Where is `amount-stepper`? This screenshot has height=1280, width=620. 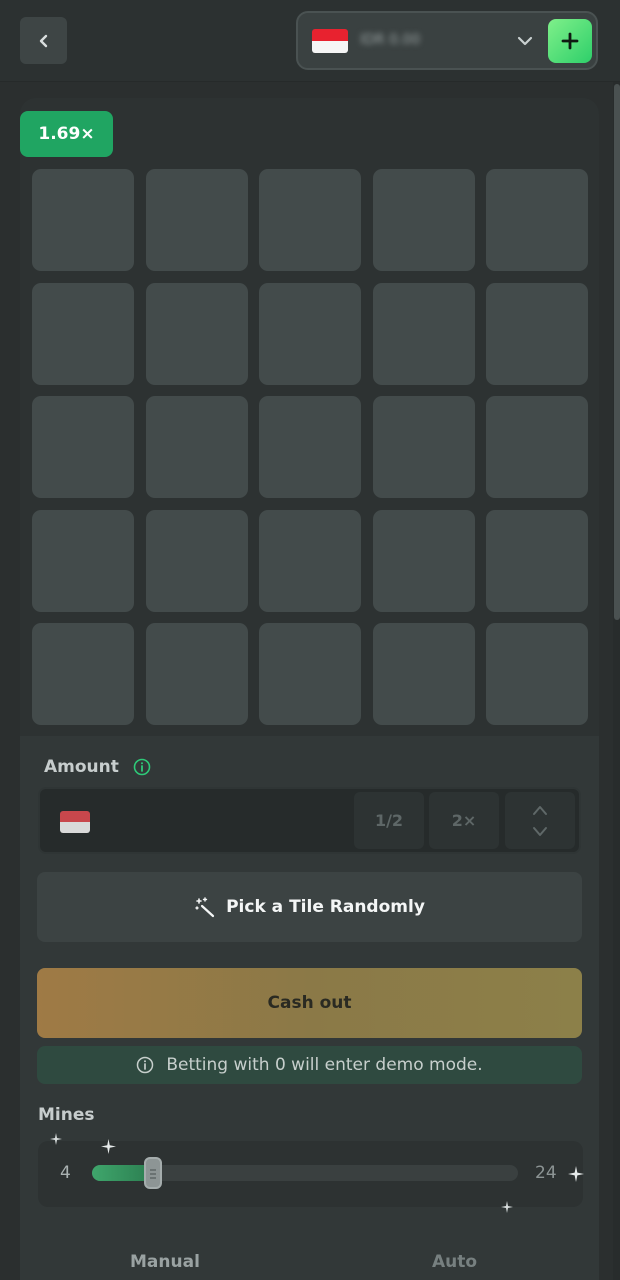 amount-stepper is located at coordinates (540, 820).